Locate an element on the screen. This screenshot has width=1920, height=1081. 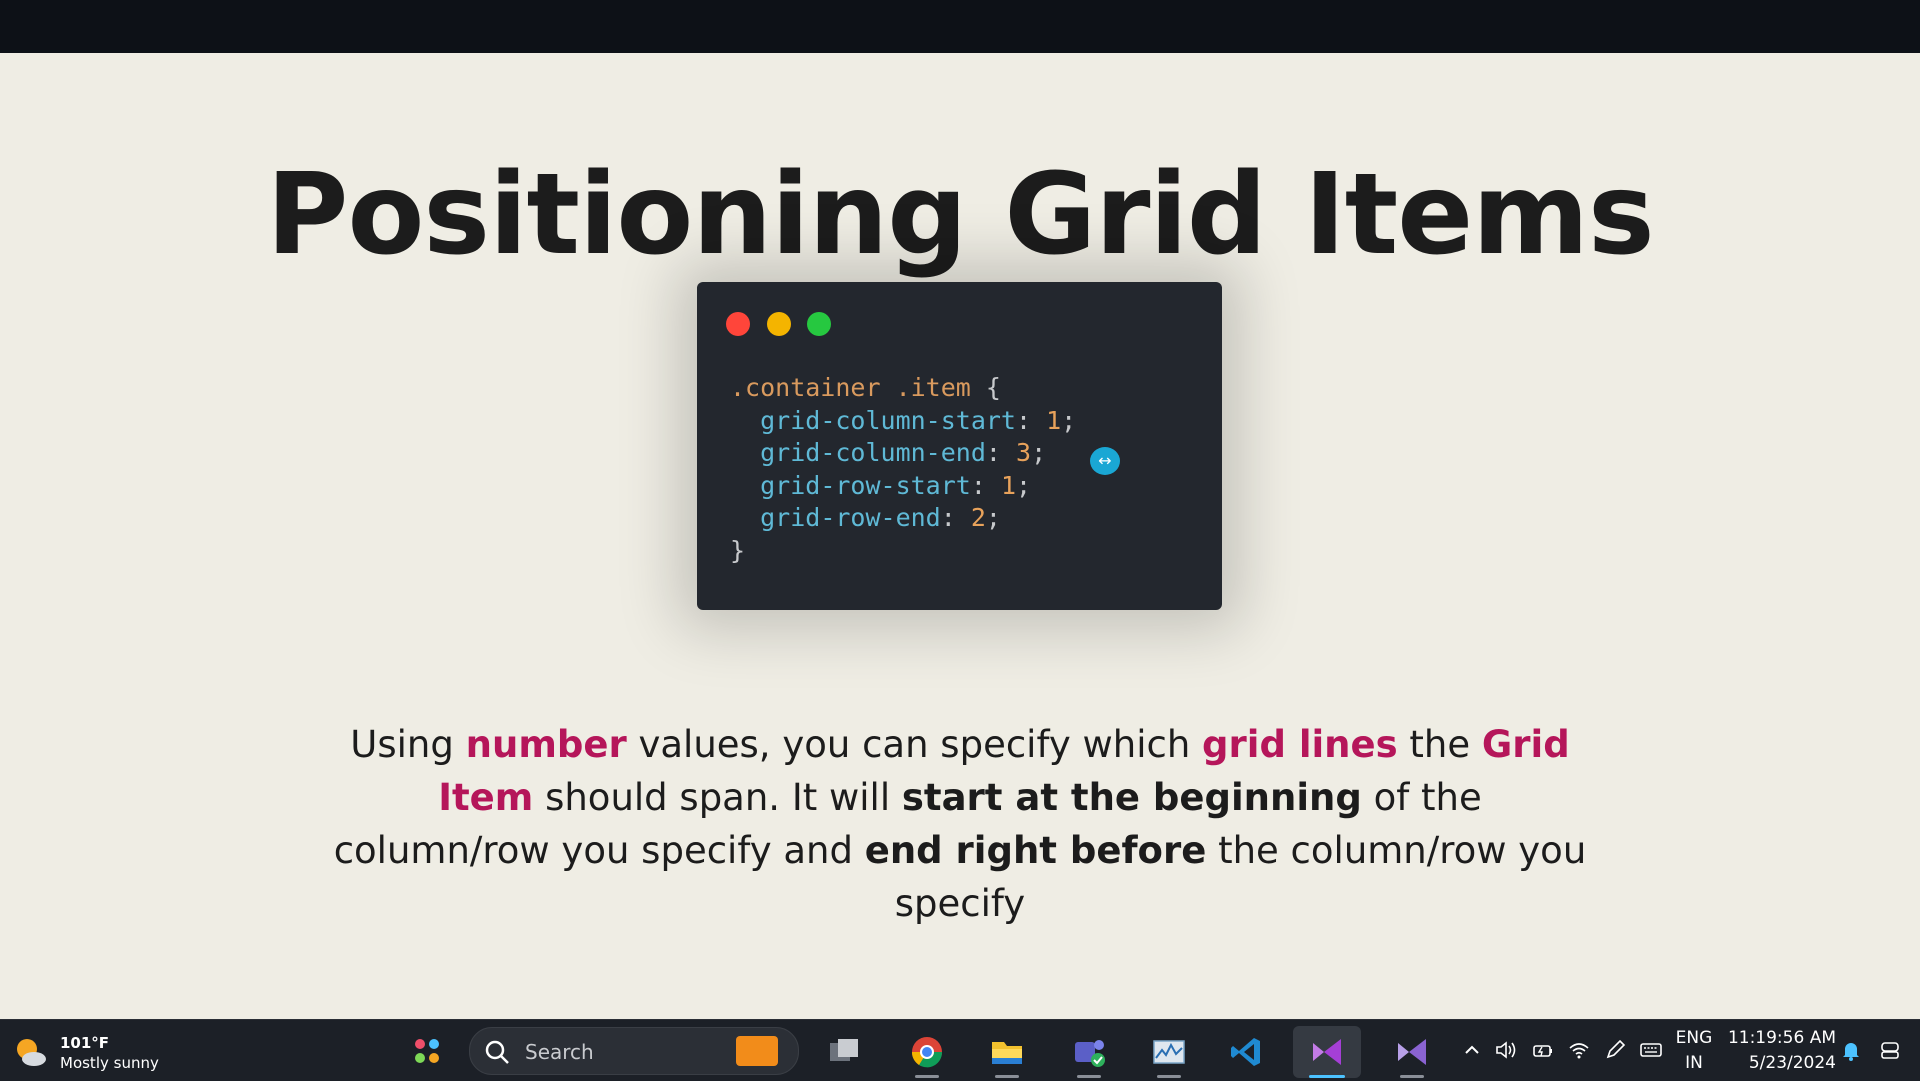
folder-icon is located at coordinates (1007, 1053).